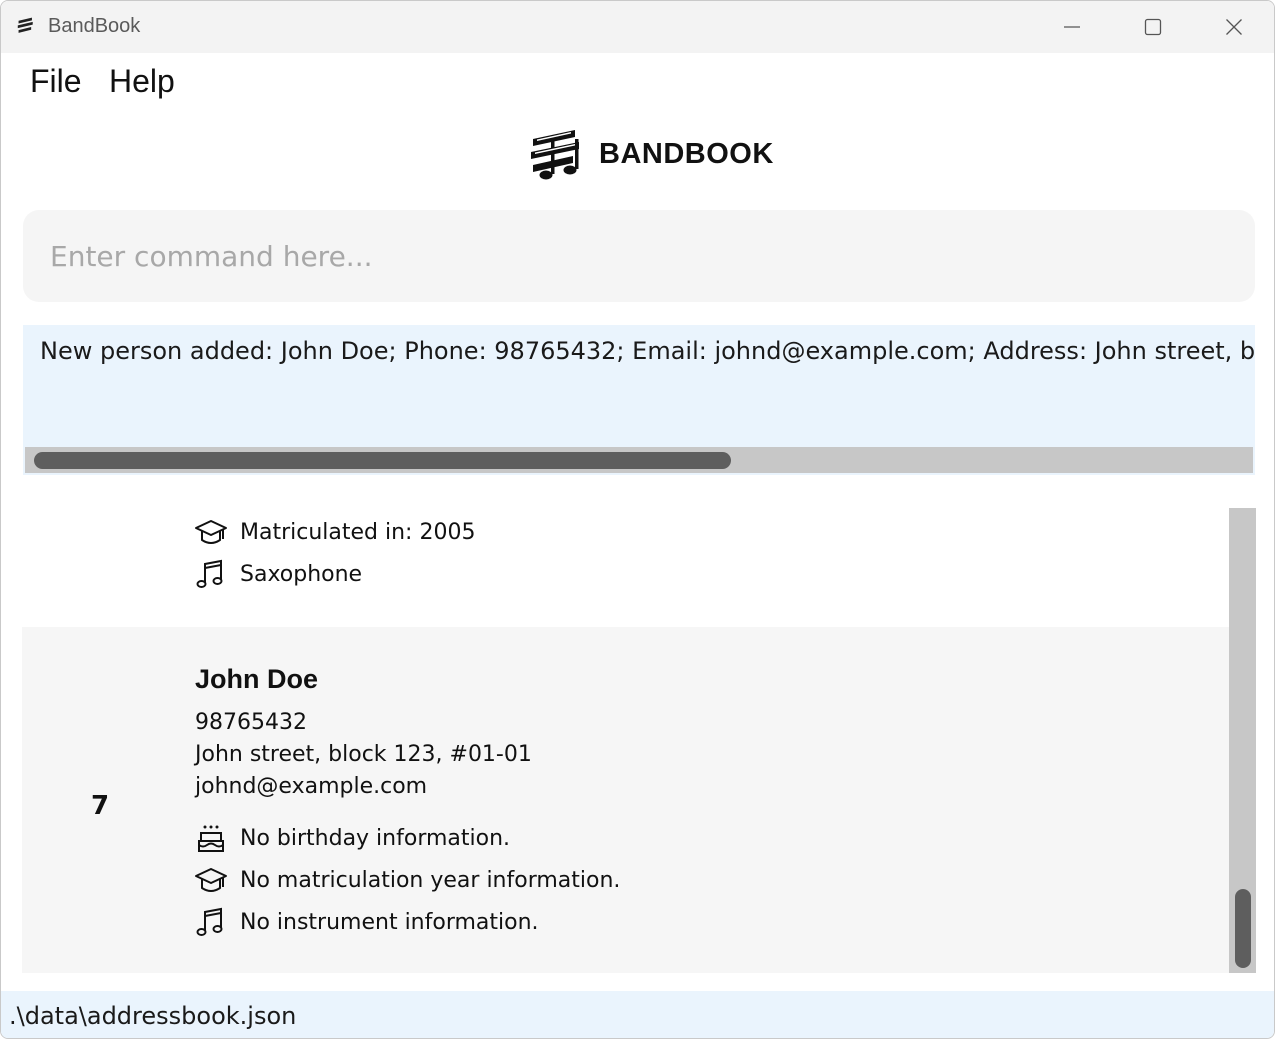 The image size is (1275, 1039). I want to click on person-email: johnd@example.com, so click(311, 786).